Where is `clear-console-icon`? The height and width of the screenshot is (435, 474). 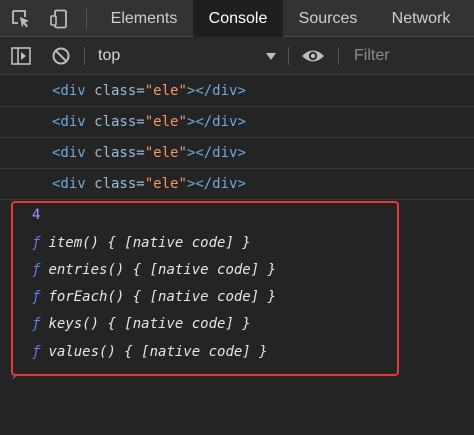 clear-console-icon is located at coordinates (61, 56).